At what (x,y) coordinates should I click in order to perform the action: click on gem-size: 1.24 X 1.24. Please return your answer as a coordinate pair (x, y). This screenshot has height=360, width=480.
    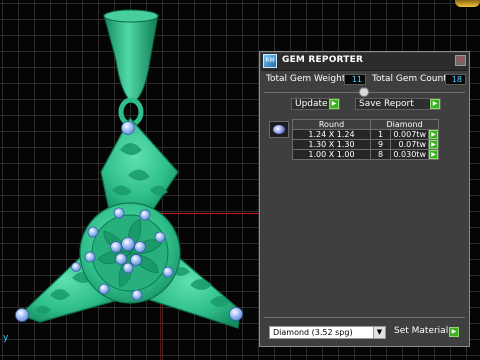
    Looking at the image, I should click on (331, 134).